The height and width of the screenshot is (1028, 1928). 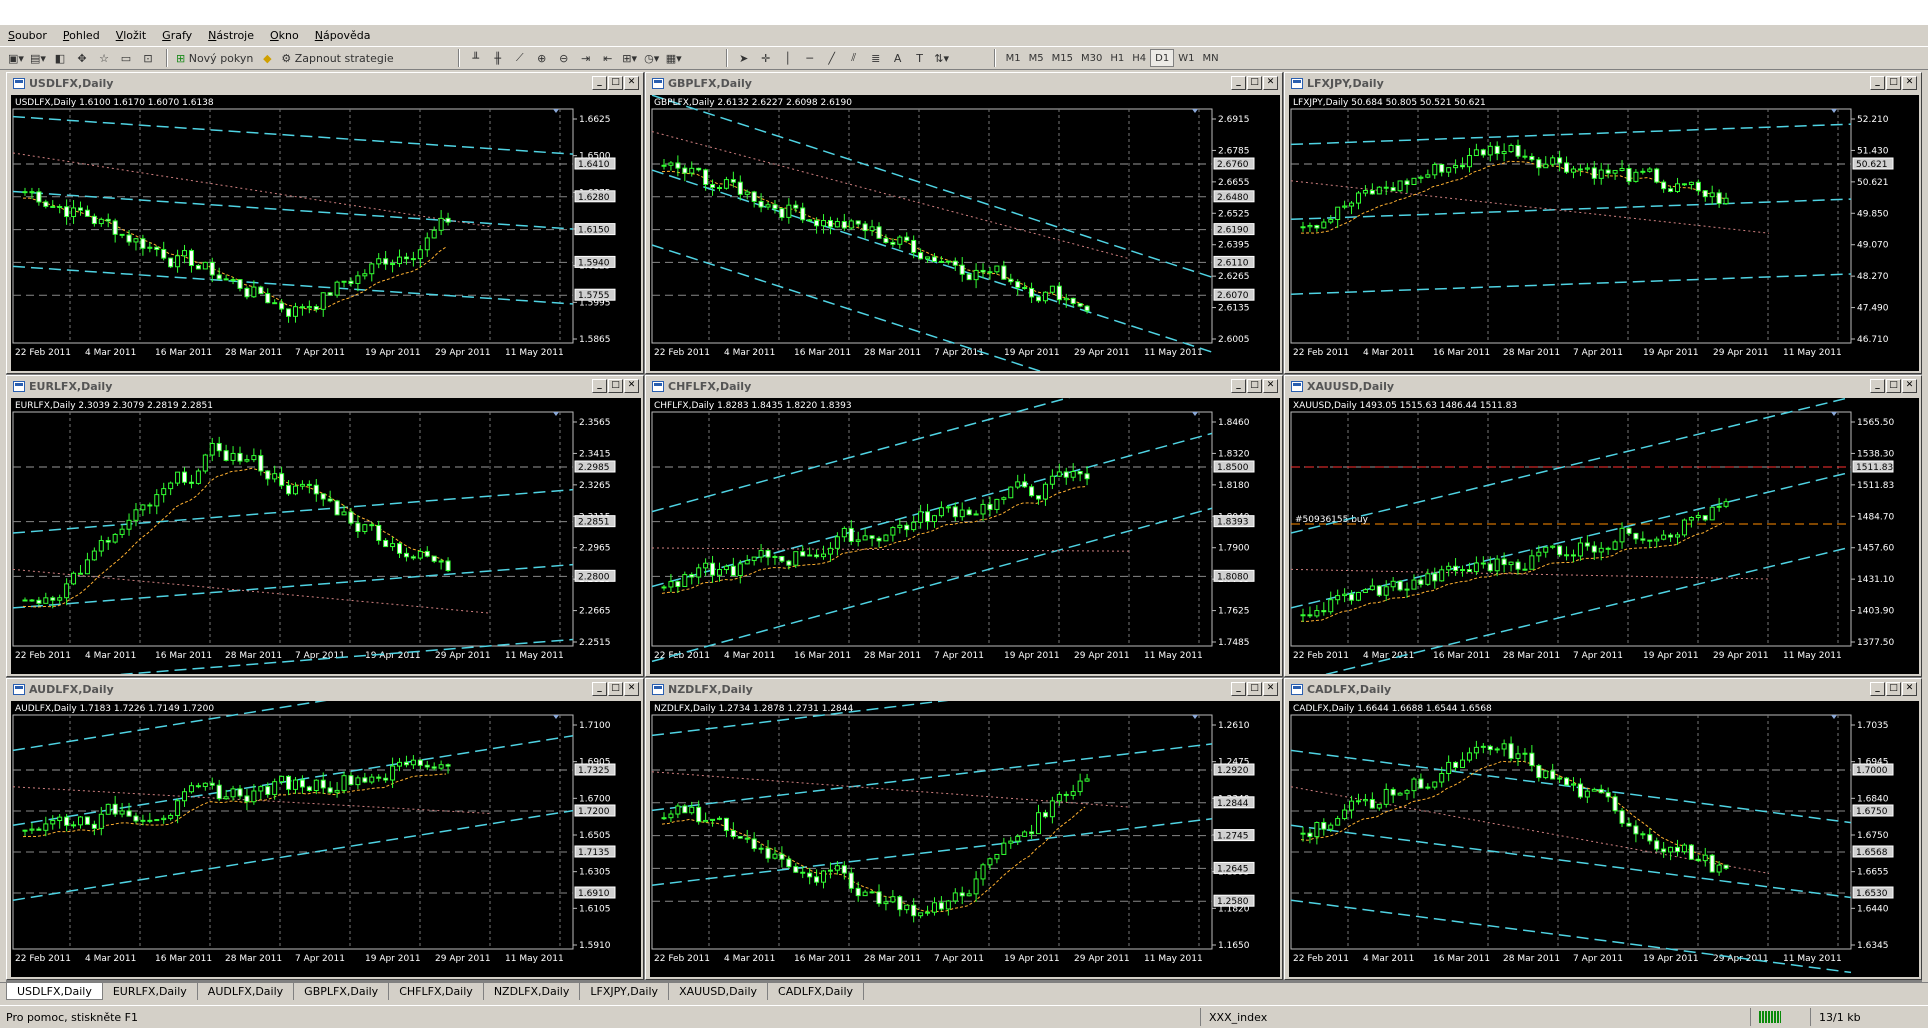 What do you see at coordinates (816, 991) in the screenshot?
I see `tab-cadlfx: CADLFX,Daily` at bounding box center [816, 991].